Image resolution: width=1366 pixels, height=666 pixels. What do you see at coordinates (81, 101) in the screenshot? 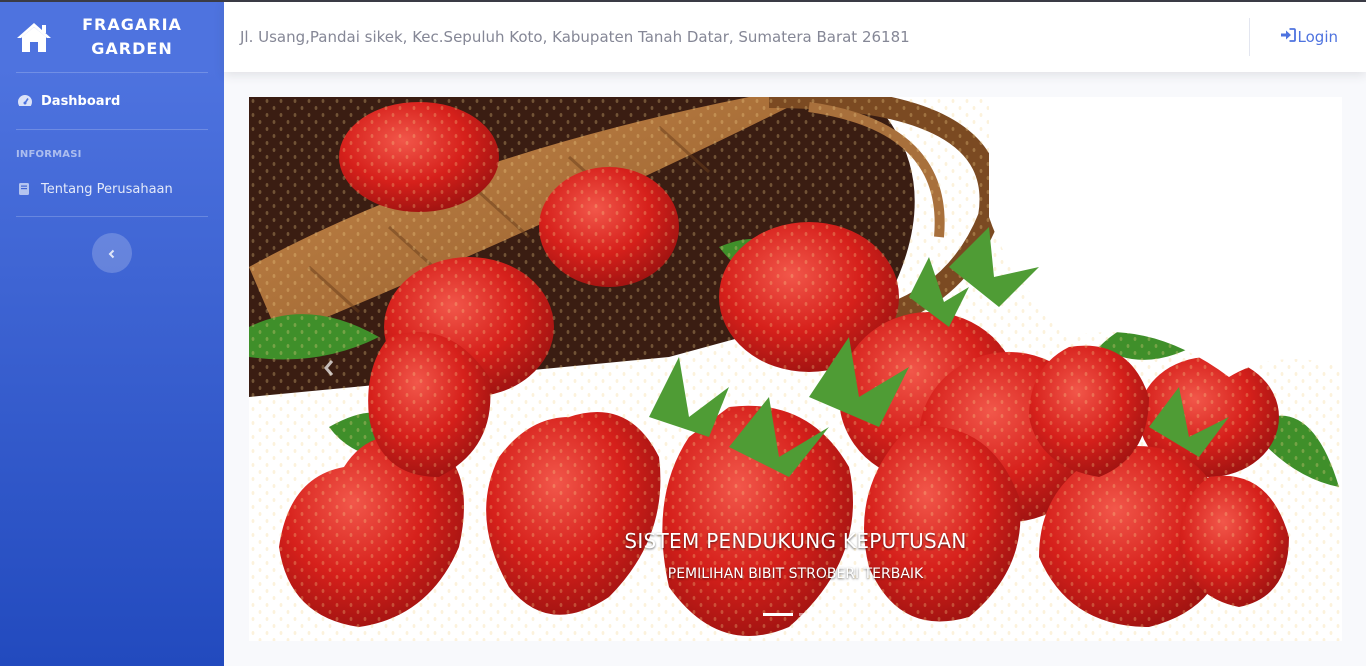
I see `sidebar-item-label: Dashboard` at bounding box center [81, 101].